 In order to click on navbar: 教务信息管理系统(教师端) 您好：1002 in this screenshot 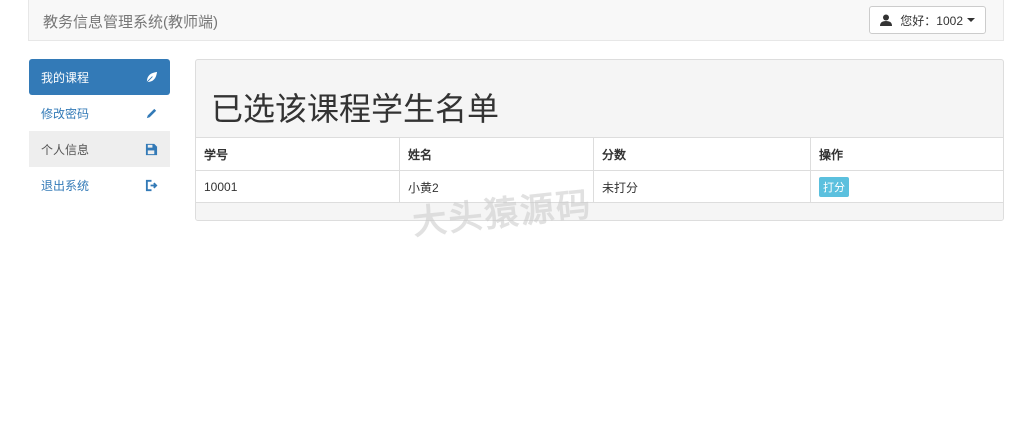, I will do `click(516, 20)`.